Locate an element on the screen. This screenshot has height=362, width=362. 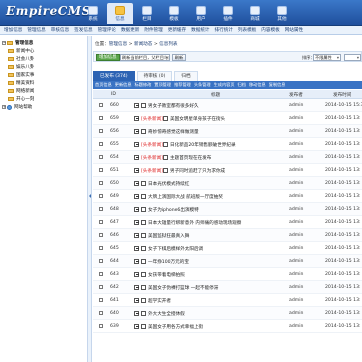
row-title-link: 大牌上演国际大战 航班版一厅度抽奖 is located at coordinates (185, 197).